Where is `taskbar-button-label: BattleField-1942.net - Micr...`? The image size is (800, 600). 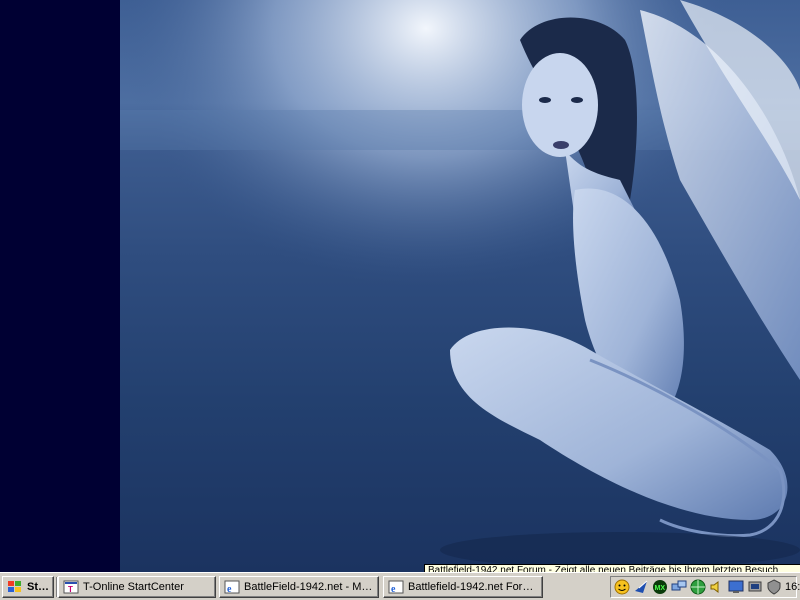 taskbar-button-label: BattleField-1942.net - Micr... is located at coordinates (309, 587).